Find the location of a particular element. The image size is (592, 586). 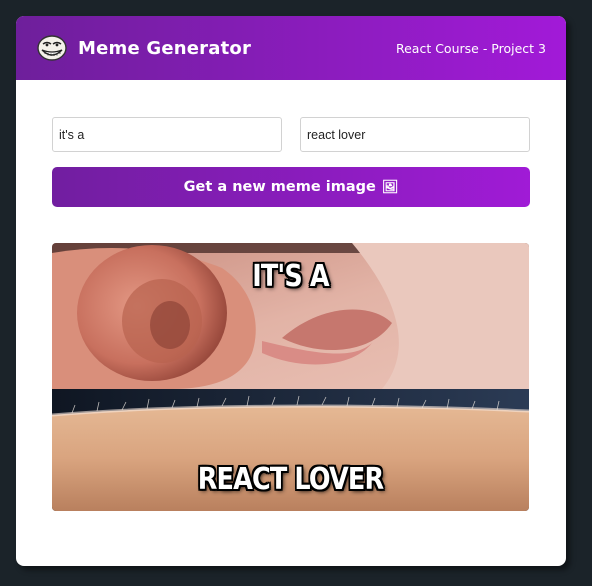

troll-face-icon is located at coordinates (52, 48).